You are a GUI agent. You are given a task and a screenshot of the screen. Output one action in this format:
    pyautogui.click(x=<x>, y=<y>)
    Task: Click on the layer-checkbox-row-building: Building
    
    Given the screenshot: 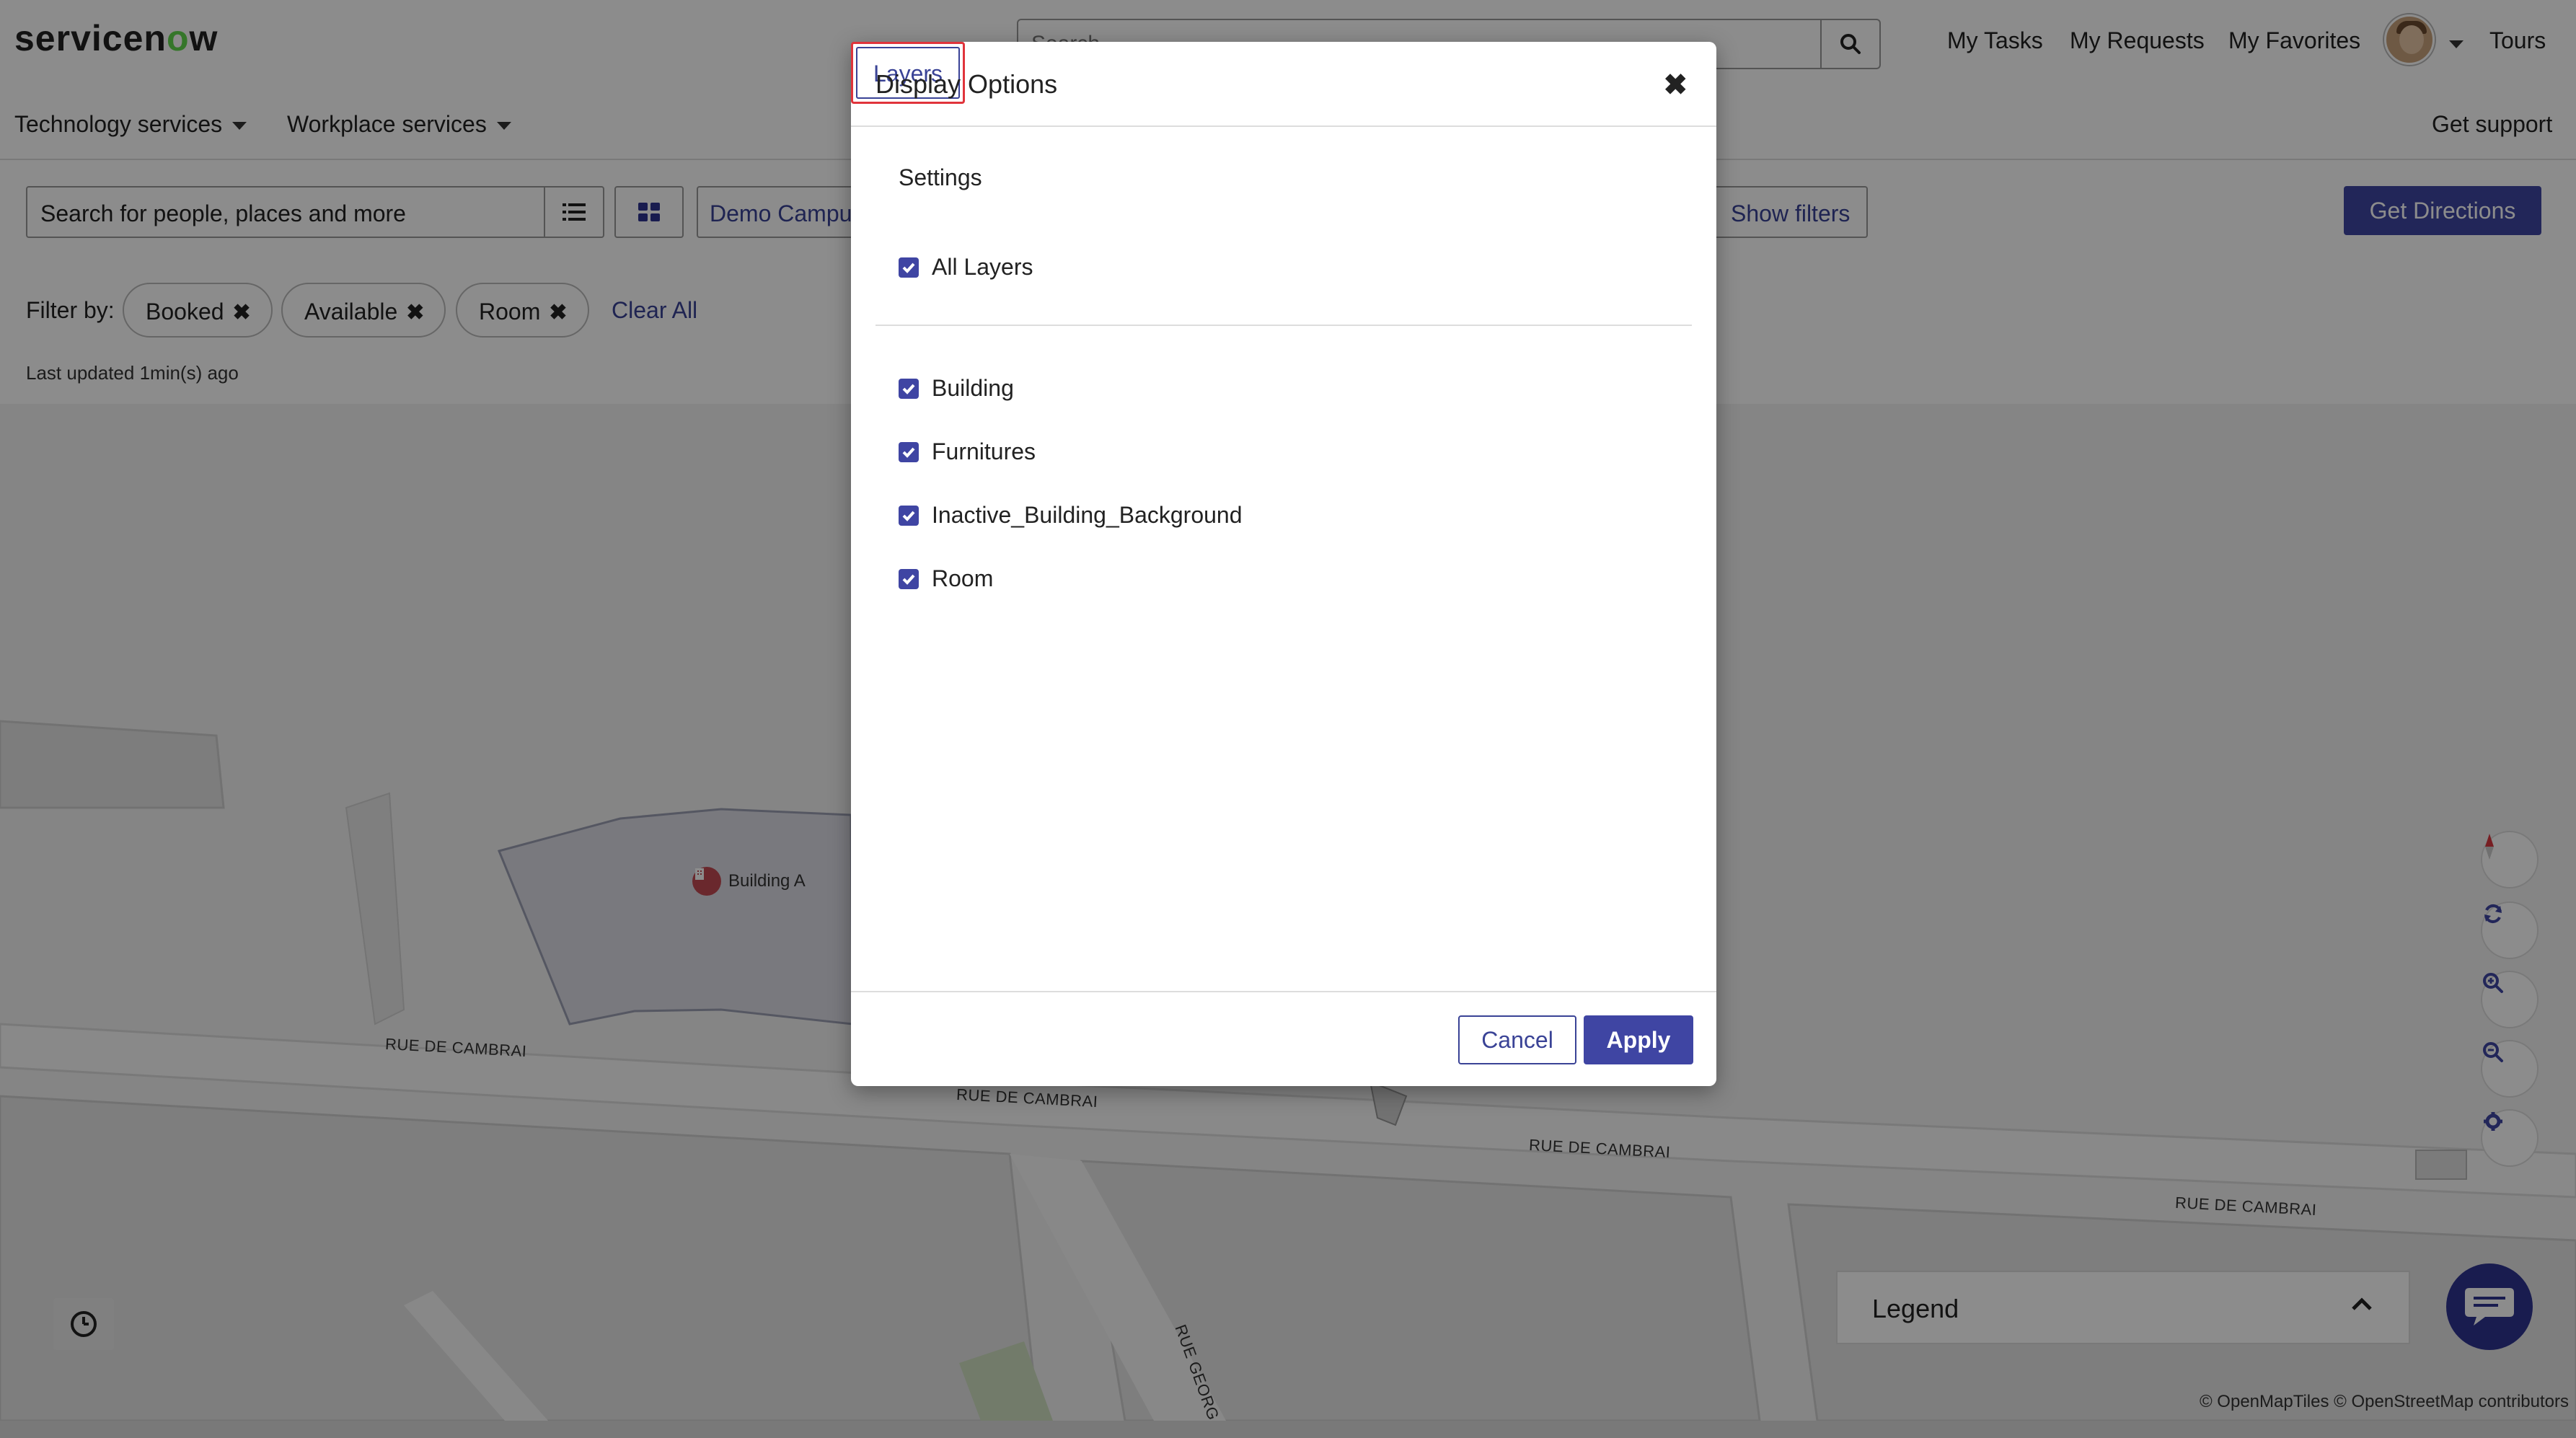 What is the action you would take?
    pyautogui.click(x=956, y=389)
    